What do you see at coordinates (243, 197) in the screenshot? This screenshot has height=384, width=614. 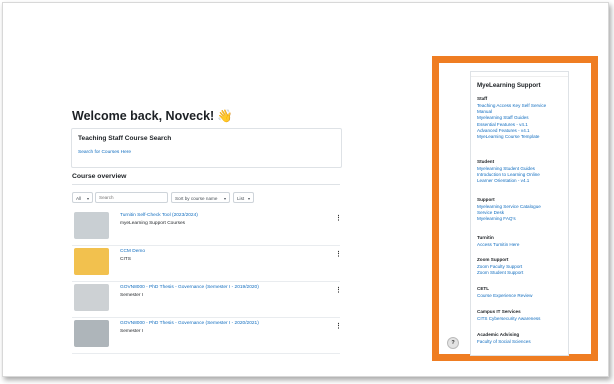 I see `view-dropdown: List ▾` at bounding box center [243, 197].